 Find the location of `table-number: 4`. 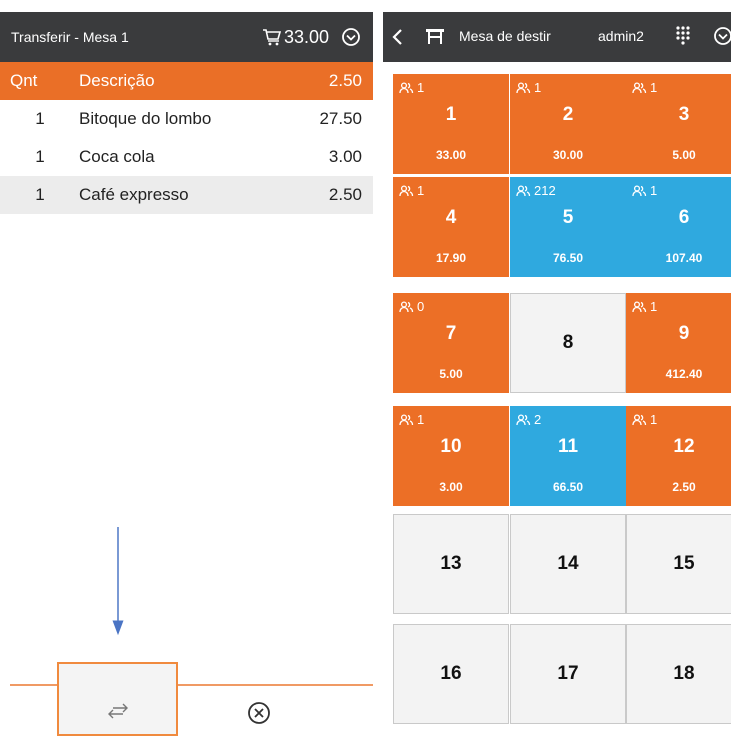

table-number: 4 is located at coordinates (451, 217).